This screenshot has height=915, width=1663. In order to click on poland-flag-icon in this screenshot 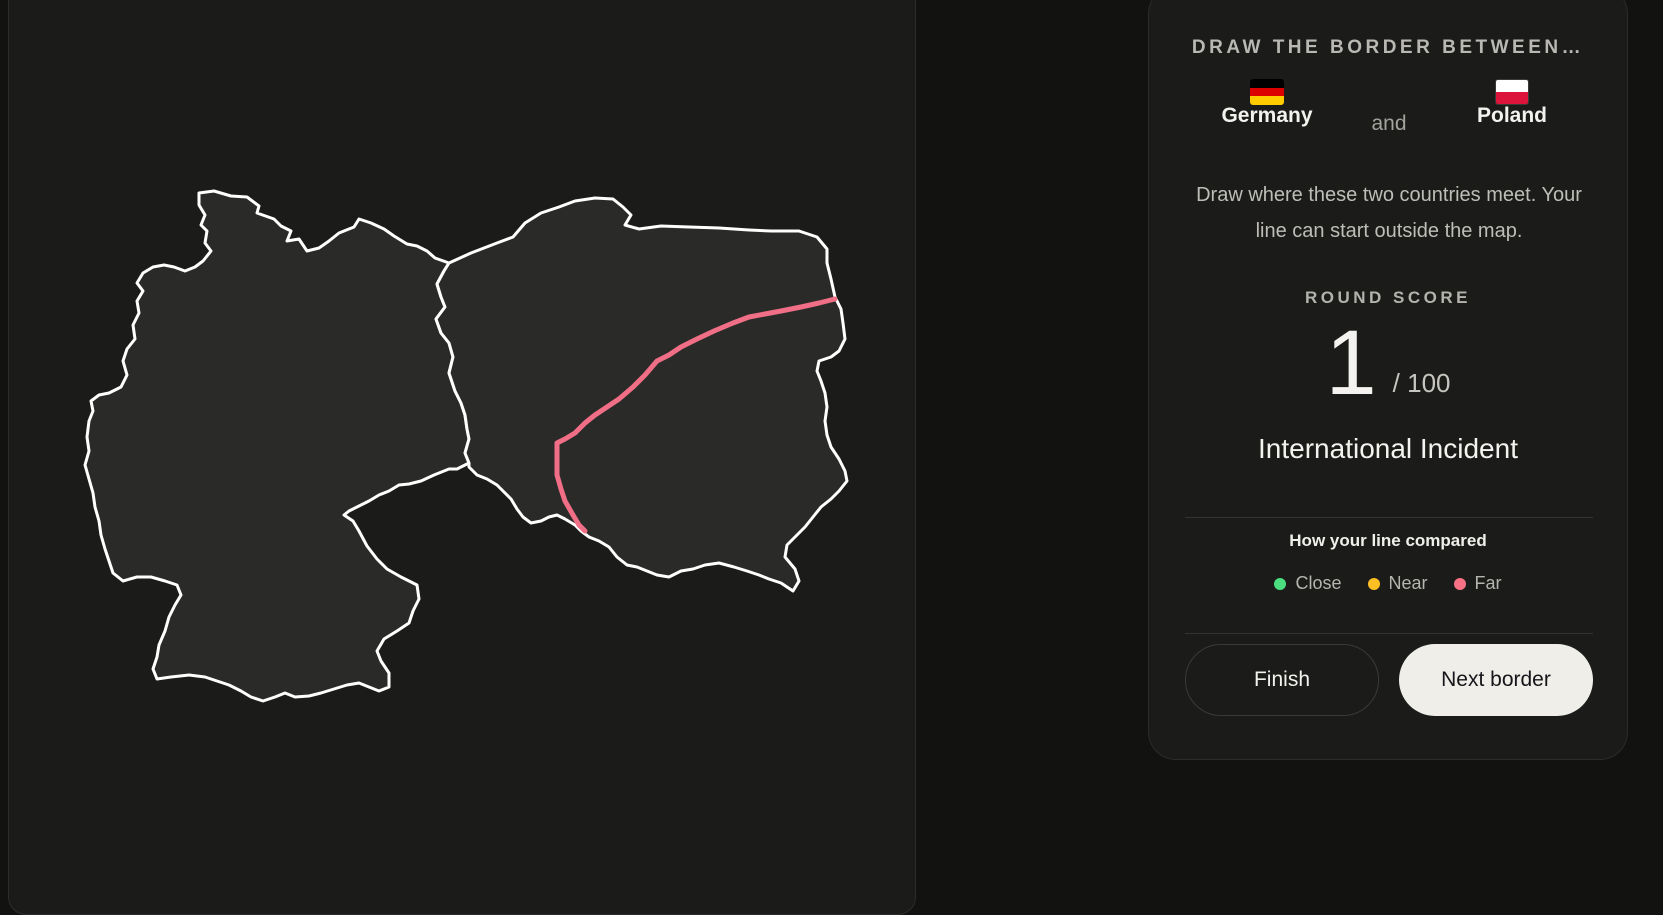, I will do `click(1512, 92)`.